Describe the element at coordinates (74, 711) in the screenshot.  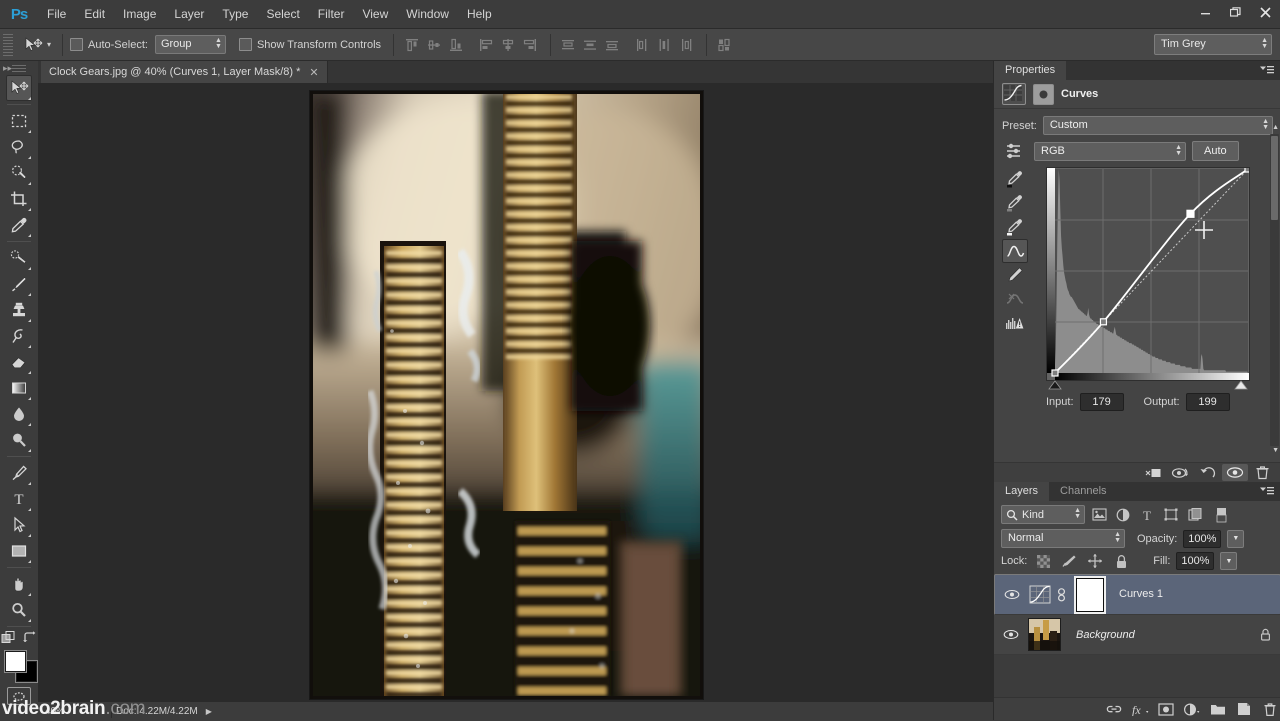
I see `zoom-level-field: 40%` at that location.